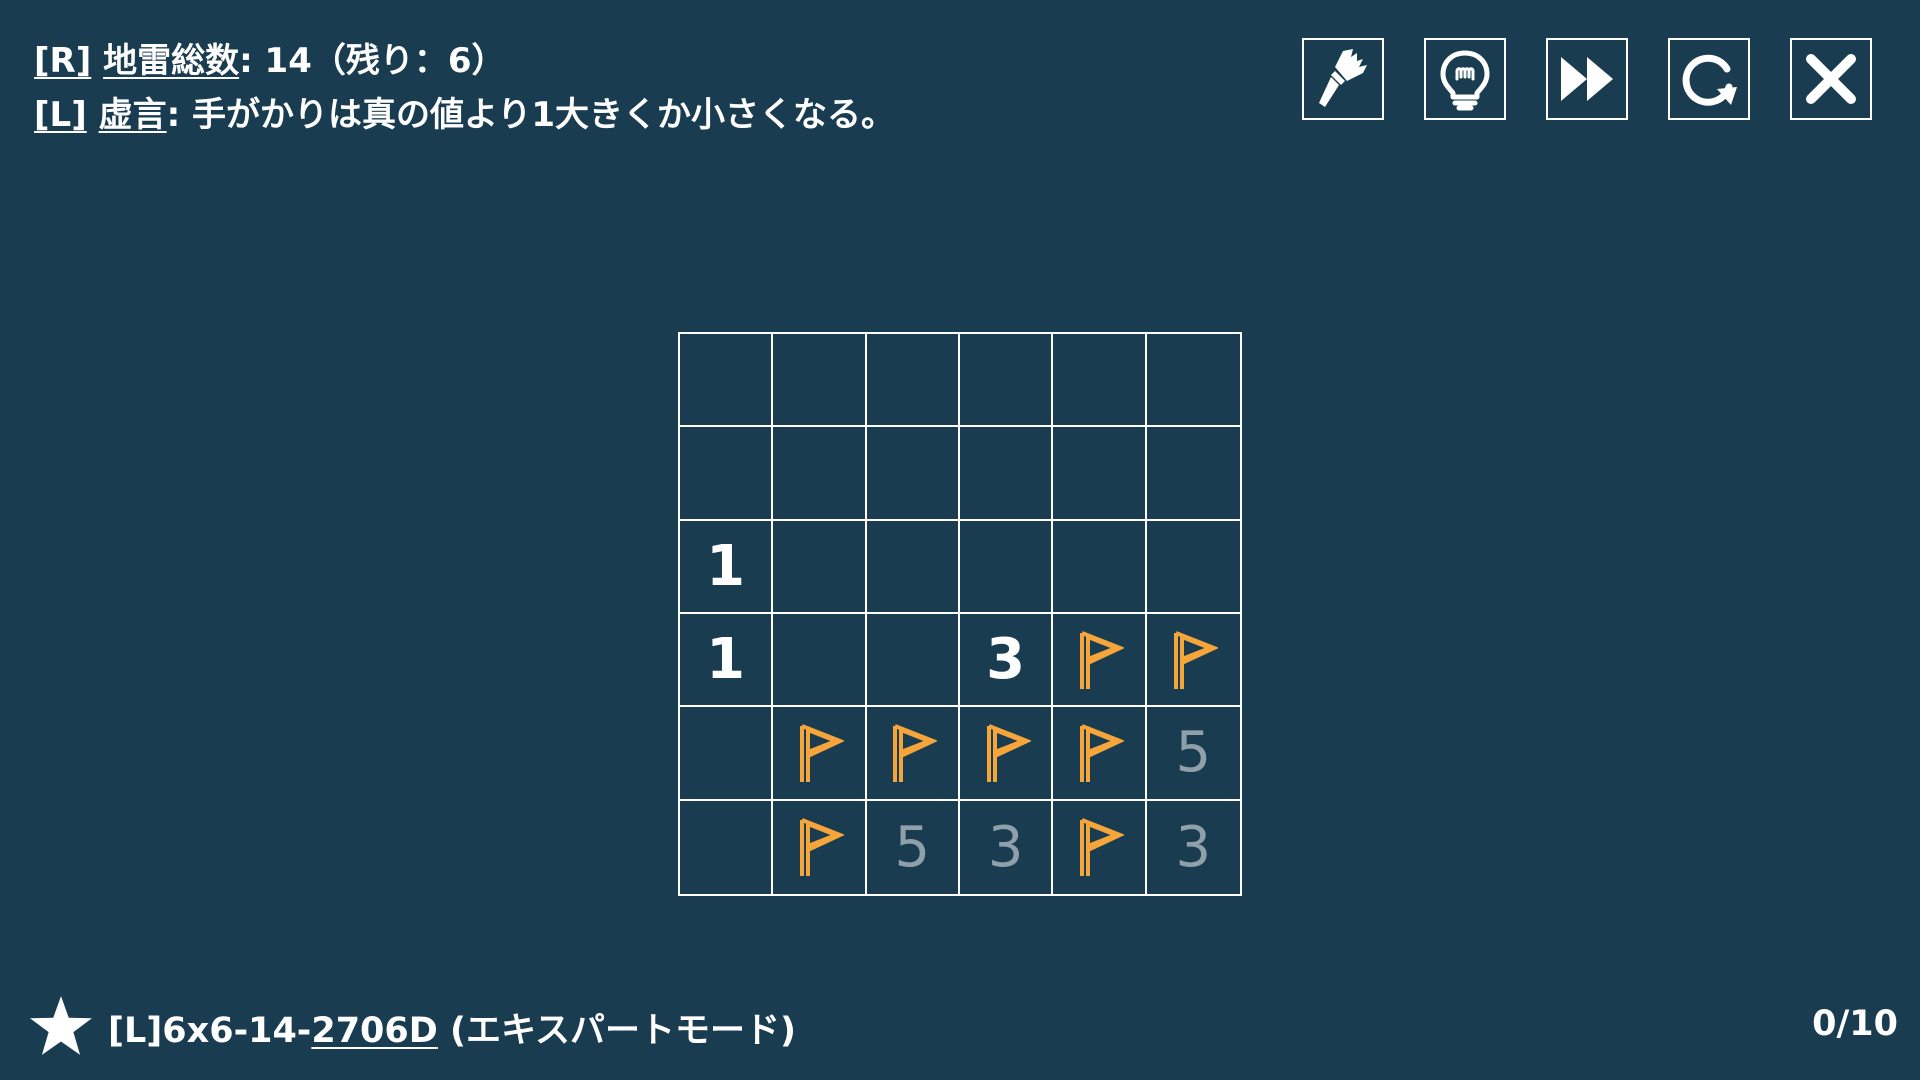  What do you see at coordinates (63, 61) in the screenshot?
I see `rule-tag: [R]` at bounding box center [63, 61].